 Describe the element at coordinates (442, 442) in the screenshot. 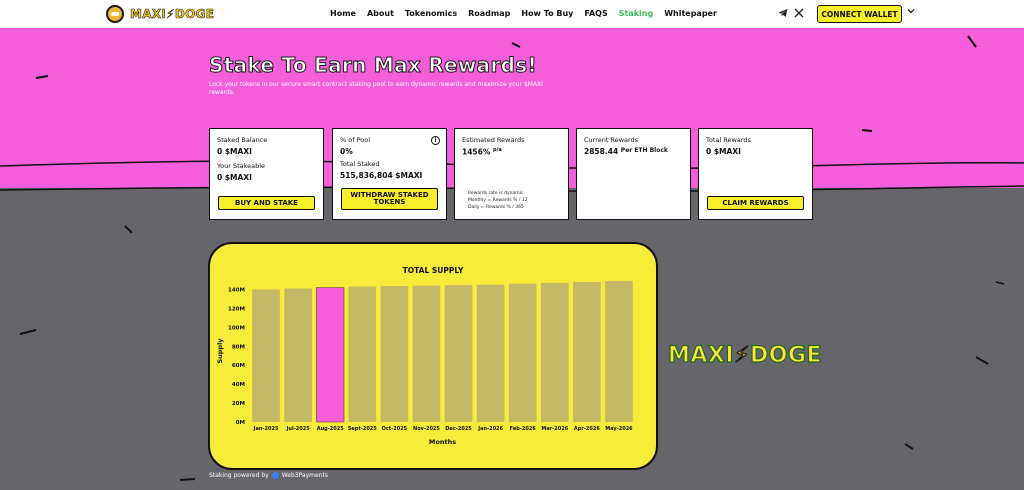

I see `x-axis-label: Months` at that location.